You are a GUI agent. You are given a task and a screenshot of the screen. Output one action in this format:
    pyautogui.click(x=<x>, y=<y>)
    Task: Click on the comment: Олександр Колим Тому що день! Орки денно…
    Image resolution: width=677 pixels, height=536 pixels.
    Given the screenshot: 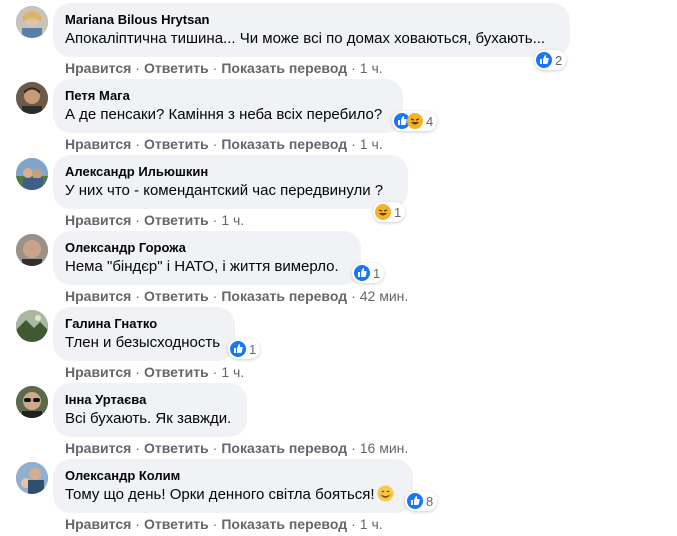 What is the action you would take?
    pyautogui.click(x=338, y=494)
    